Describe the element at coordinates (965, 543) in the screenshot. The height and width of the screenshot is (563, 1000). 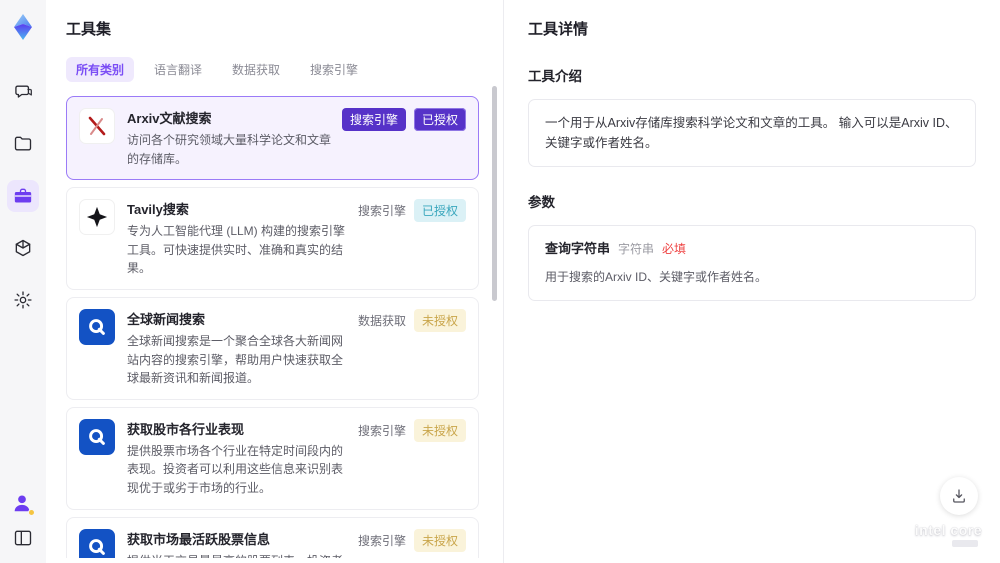
I see `intel-ultra-mark` at that location.